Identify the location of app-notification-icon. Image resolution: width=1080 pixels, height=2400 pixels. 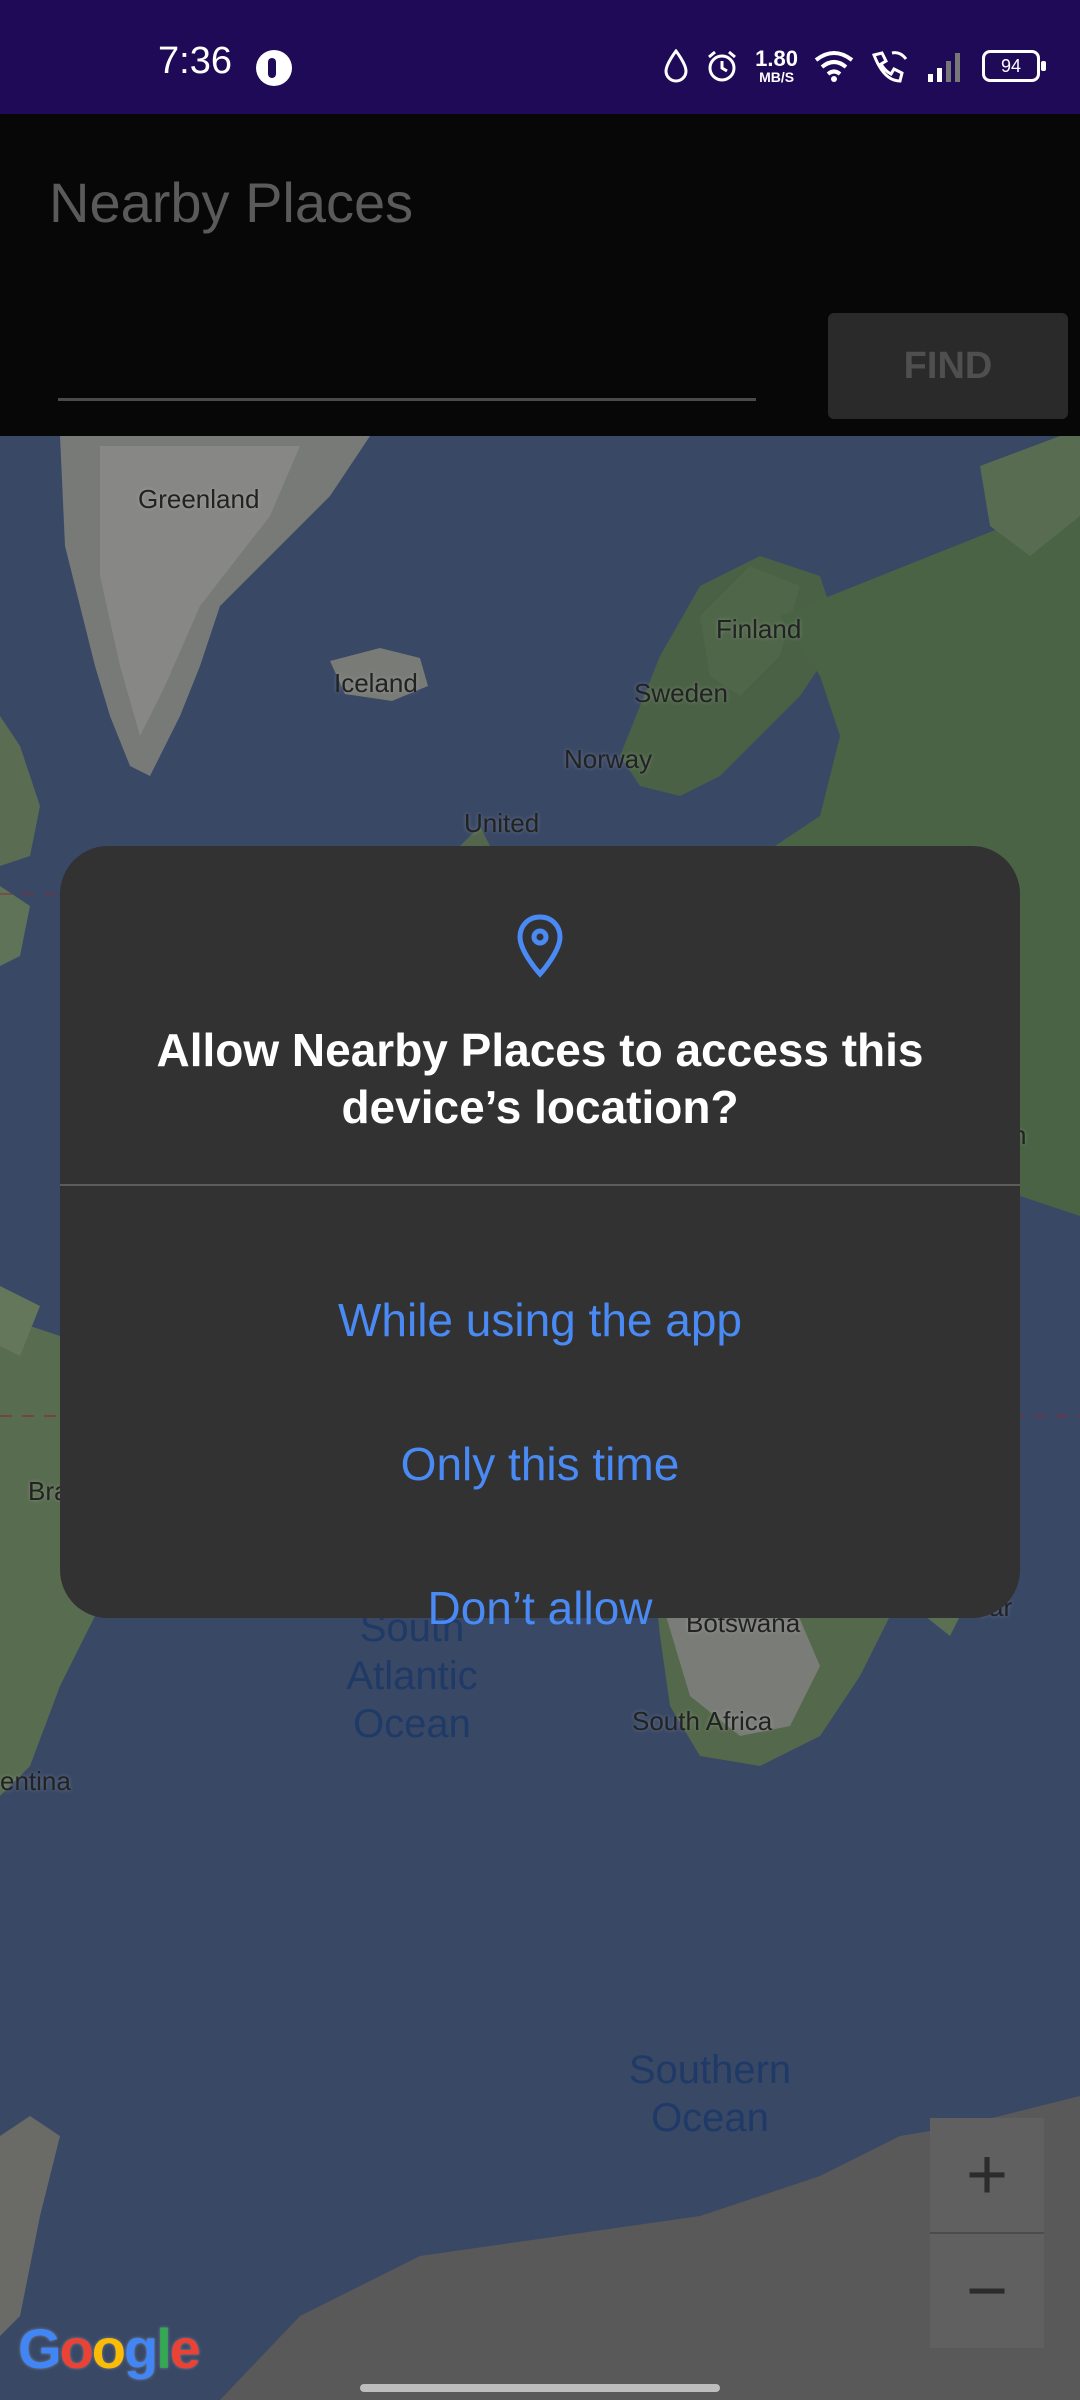
(274, 68).